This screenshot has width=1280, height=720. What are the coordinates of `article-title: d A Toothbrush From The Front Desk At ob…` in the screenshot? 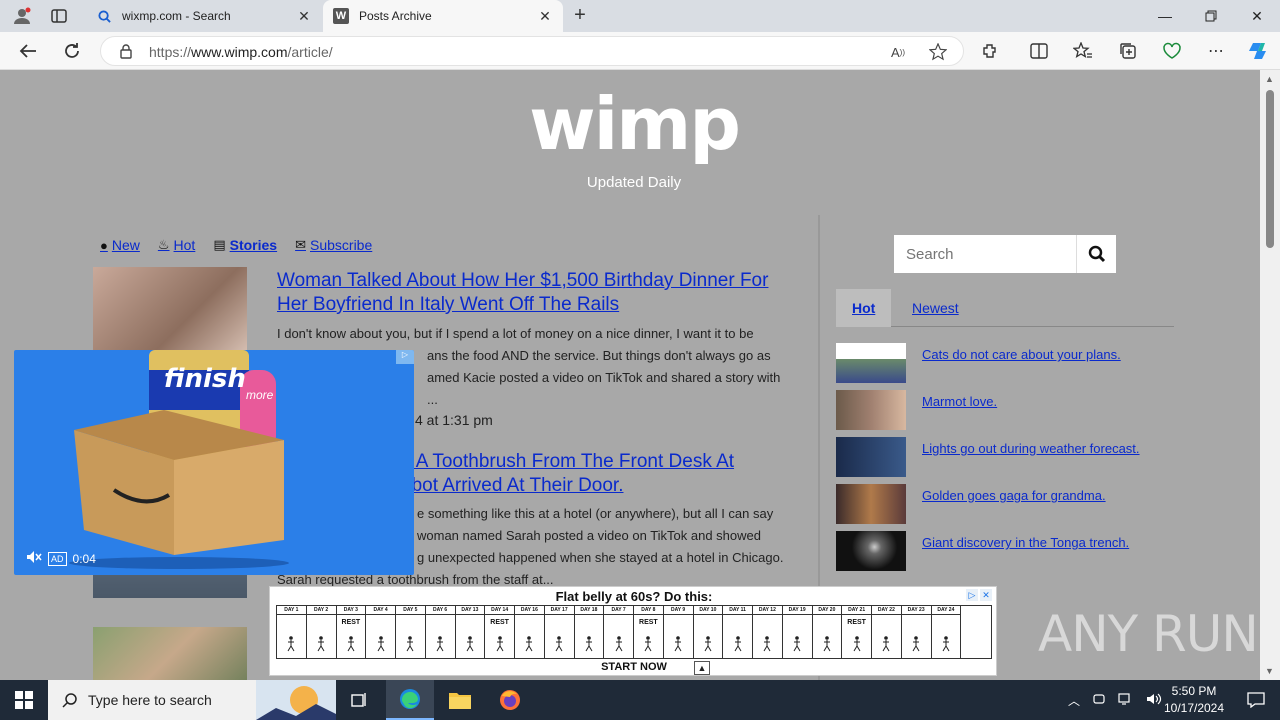 It's located at (601, 474).